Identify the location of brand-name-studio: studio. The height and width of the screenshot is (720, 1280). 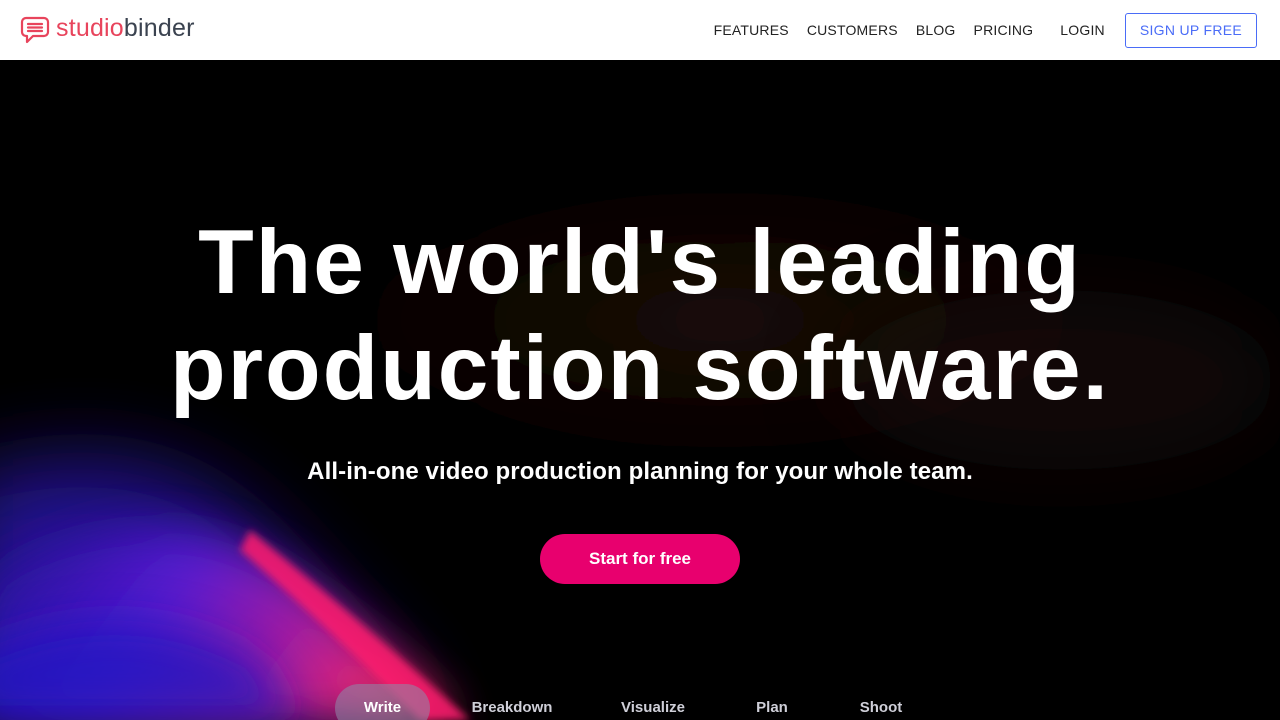
(90, 28).